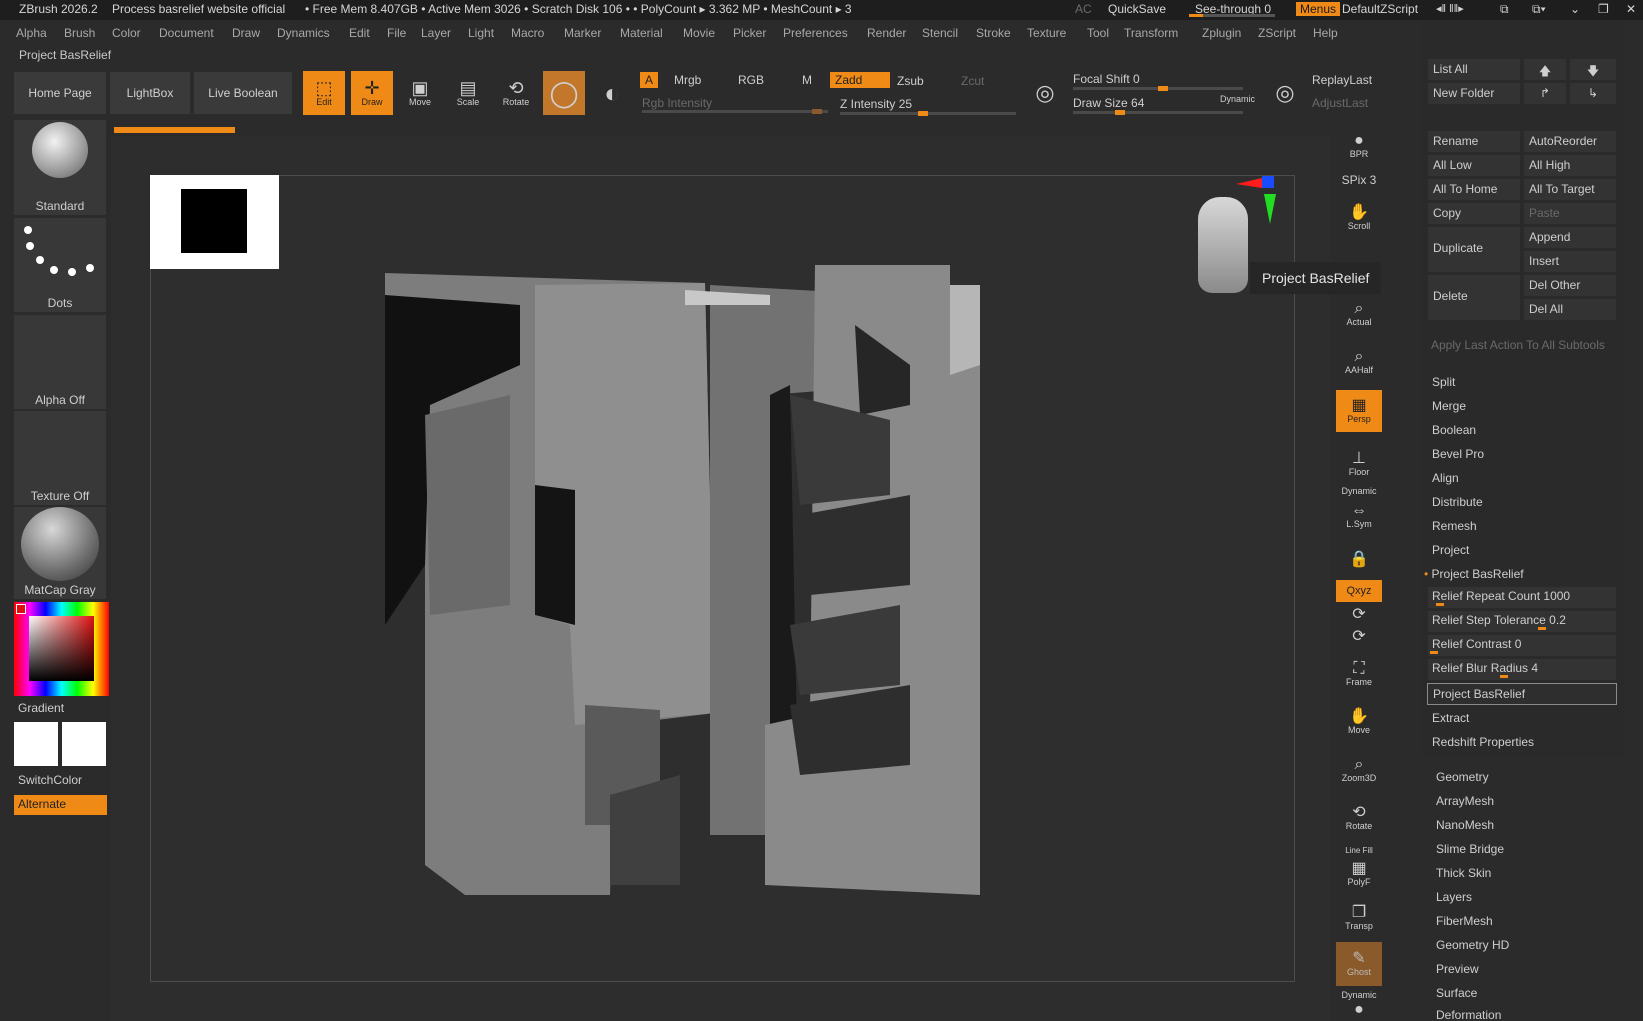  I want to click on geometry-palette: Geometry, so click(1462, 777).